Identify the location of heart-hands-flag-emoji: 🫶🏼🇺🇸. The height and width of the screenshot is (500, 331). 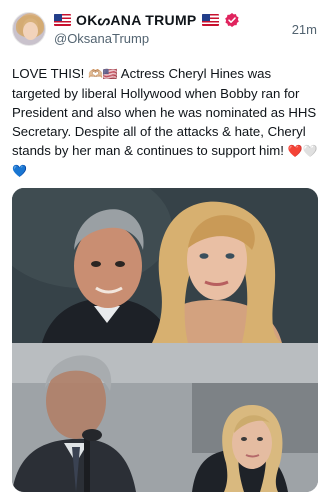
(102, 74).